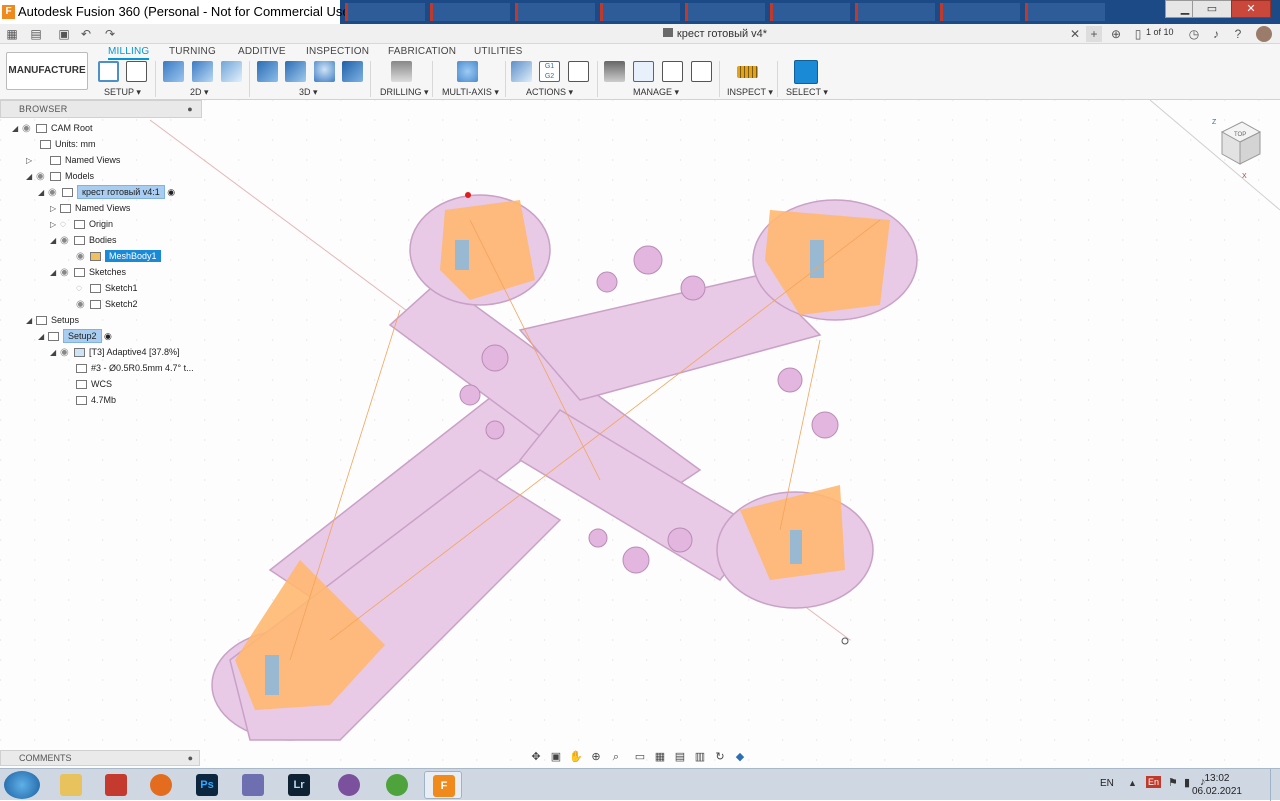 The height and width of the screenshot is (801, 1280). What do you see at coordinates (1107, 783) in the screenshot?
I see `language-indicator: EN` at bounding box center [1107, 783].